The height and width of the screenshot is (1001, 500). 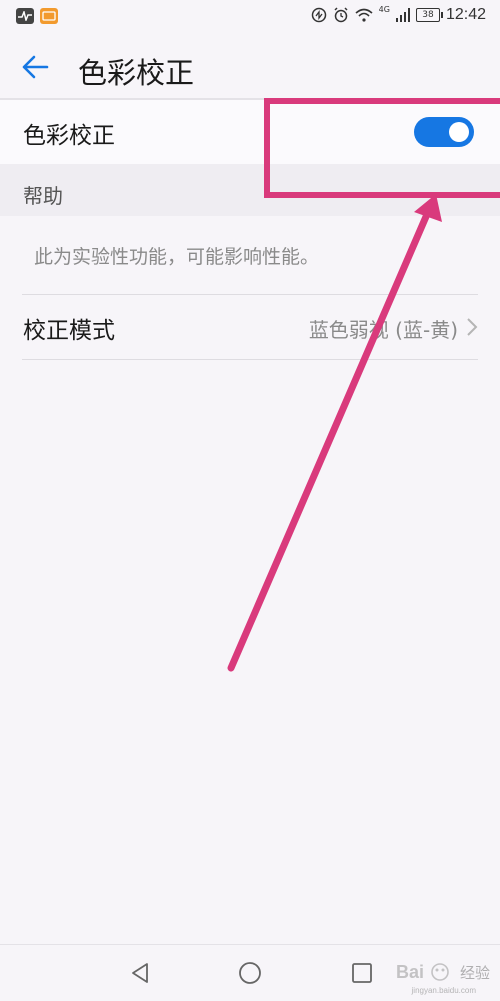 What do you see at coordinates (136, 73) in the screenshot?
I see `page-title: 色彩校正` at bounding box center [136, 73].